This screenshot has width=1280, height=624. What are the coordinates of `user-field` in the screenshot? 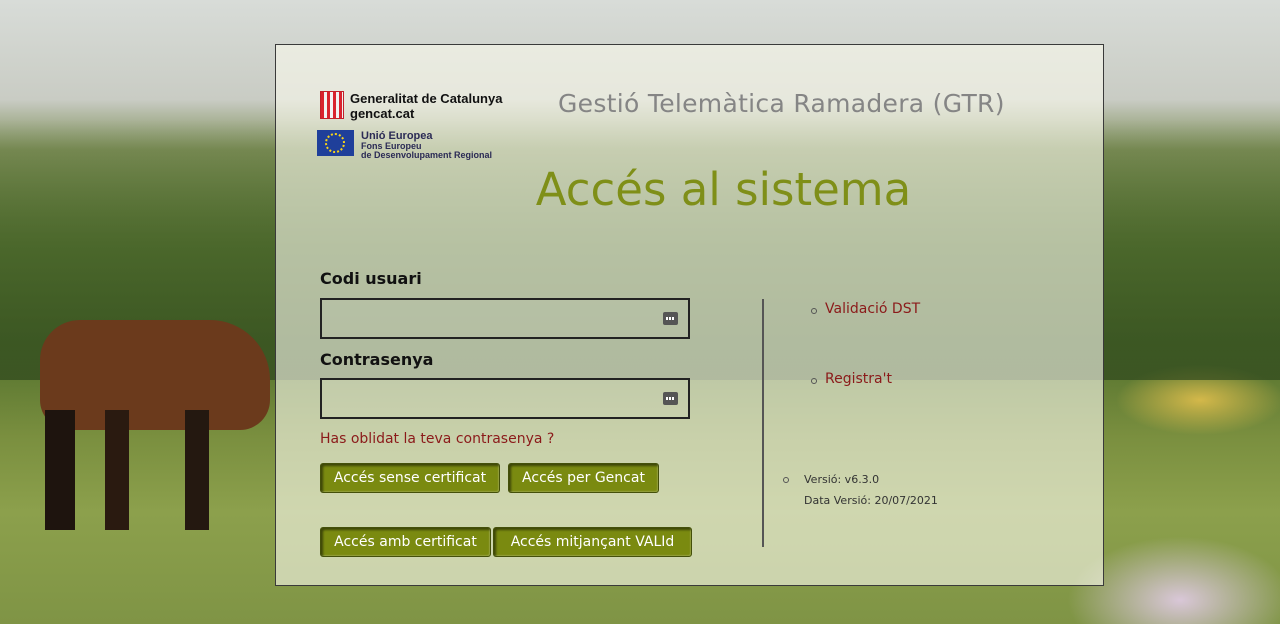 It's located at (505, 318).